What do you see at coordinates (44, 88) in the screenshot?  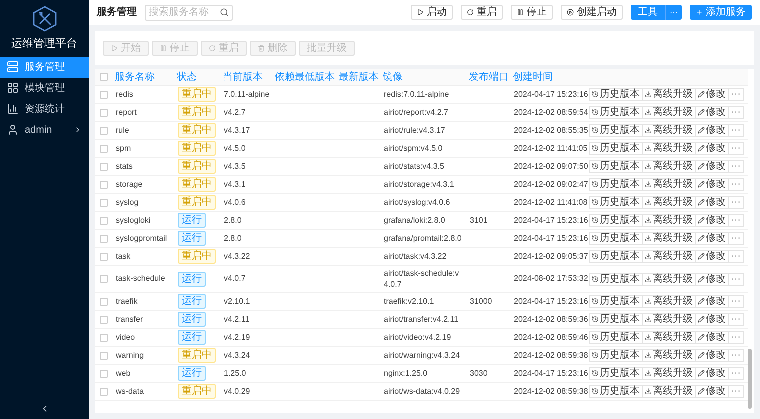 I see `sidebar-item: 模块管理` at bounding box center [44, 88].